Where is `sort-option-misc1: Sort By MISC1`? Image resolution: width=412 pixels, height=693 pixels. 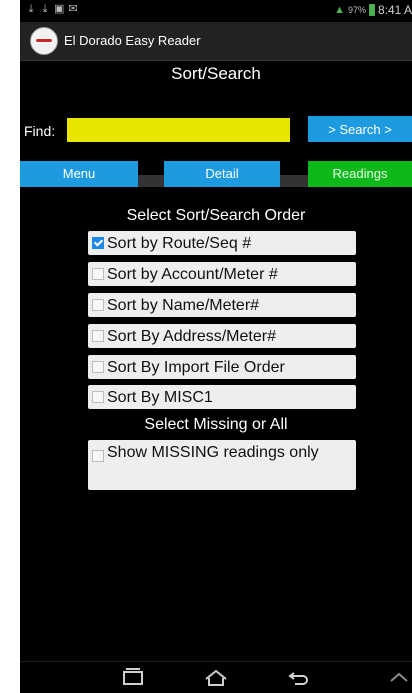 sort-option-misc1: Sort By MISC1 is located at coordinates (222, 397).